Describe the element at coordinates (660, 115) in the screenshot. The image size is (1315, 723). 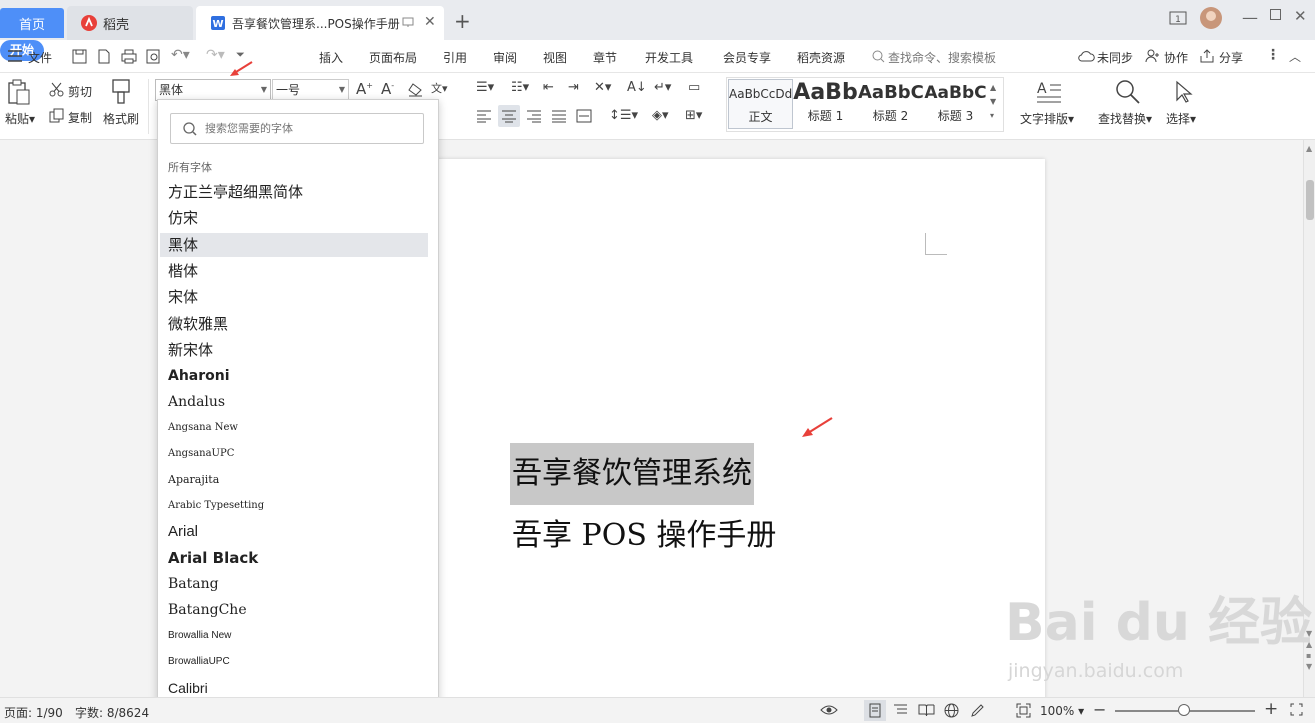
I see `shading-icon: ◈▾` at that location.